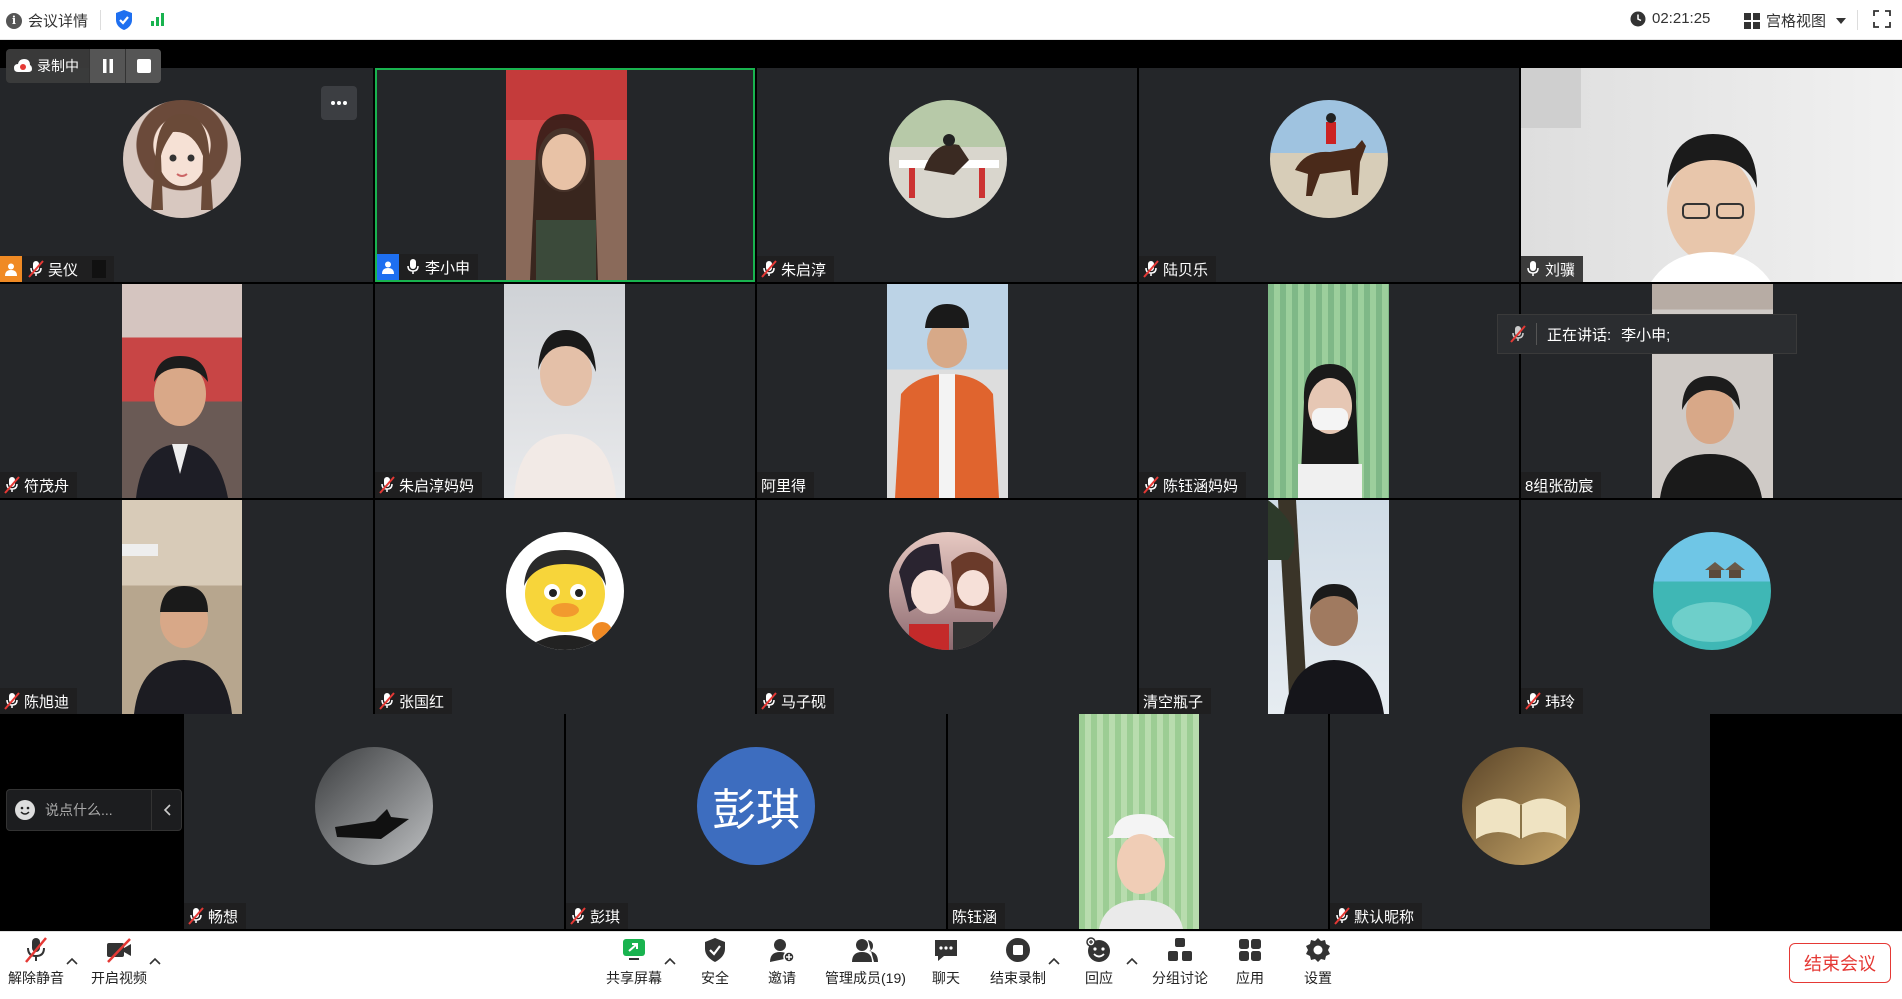 The height and width of the screenshot is (999, 1902). I want to click on participant-tile: 默认昵称, so click(1520, 821).